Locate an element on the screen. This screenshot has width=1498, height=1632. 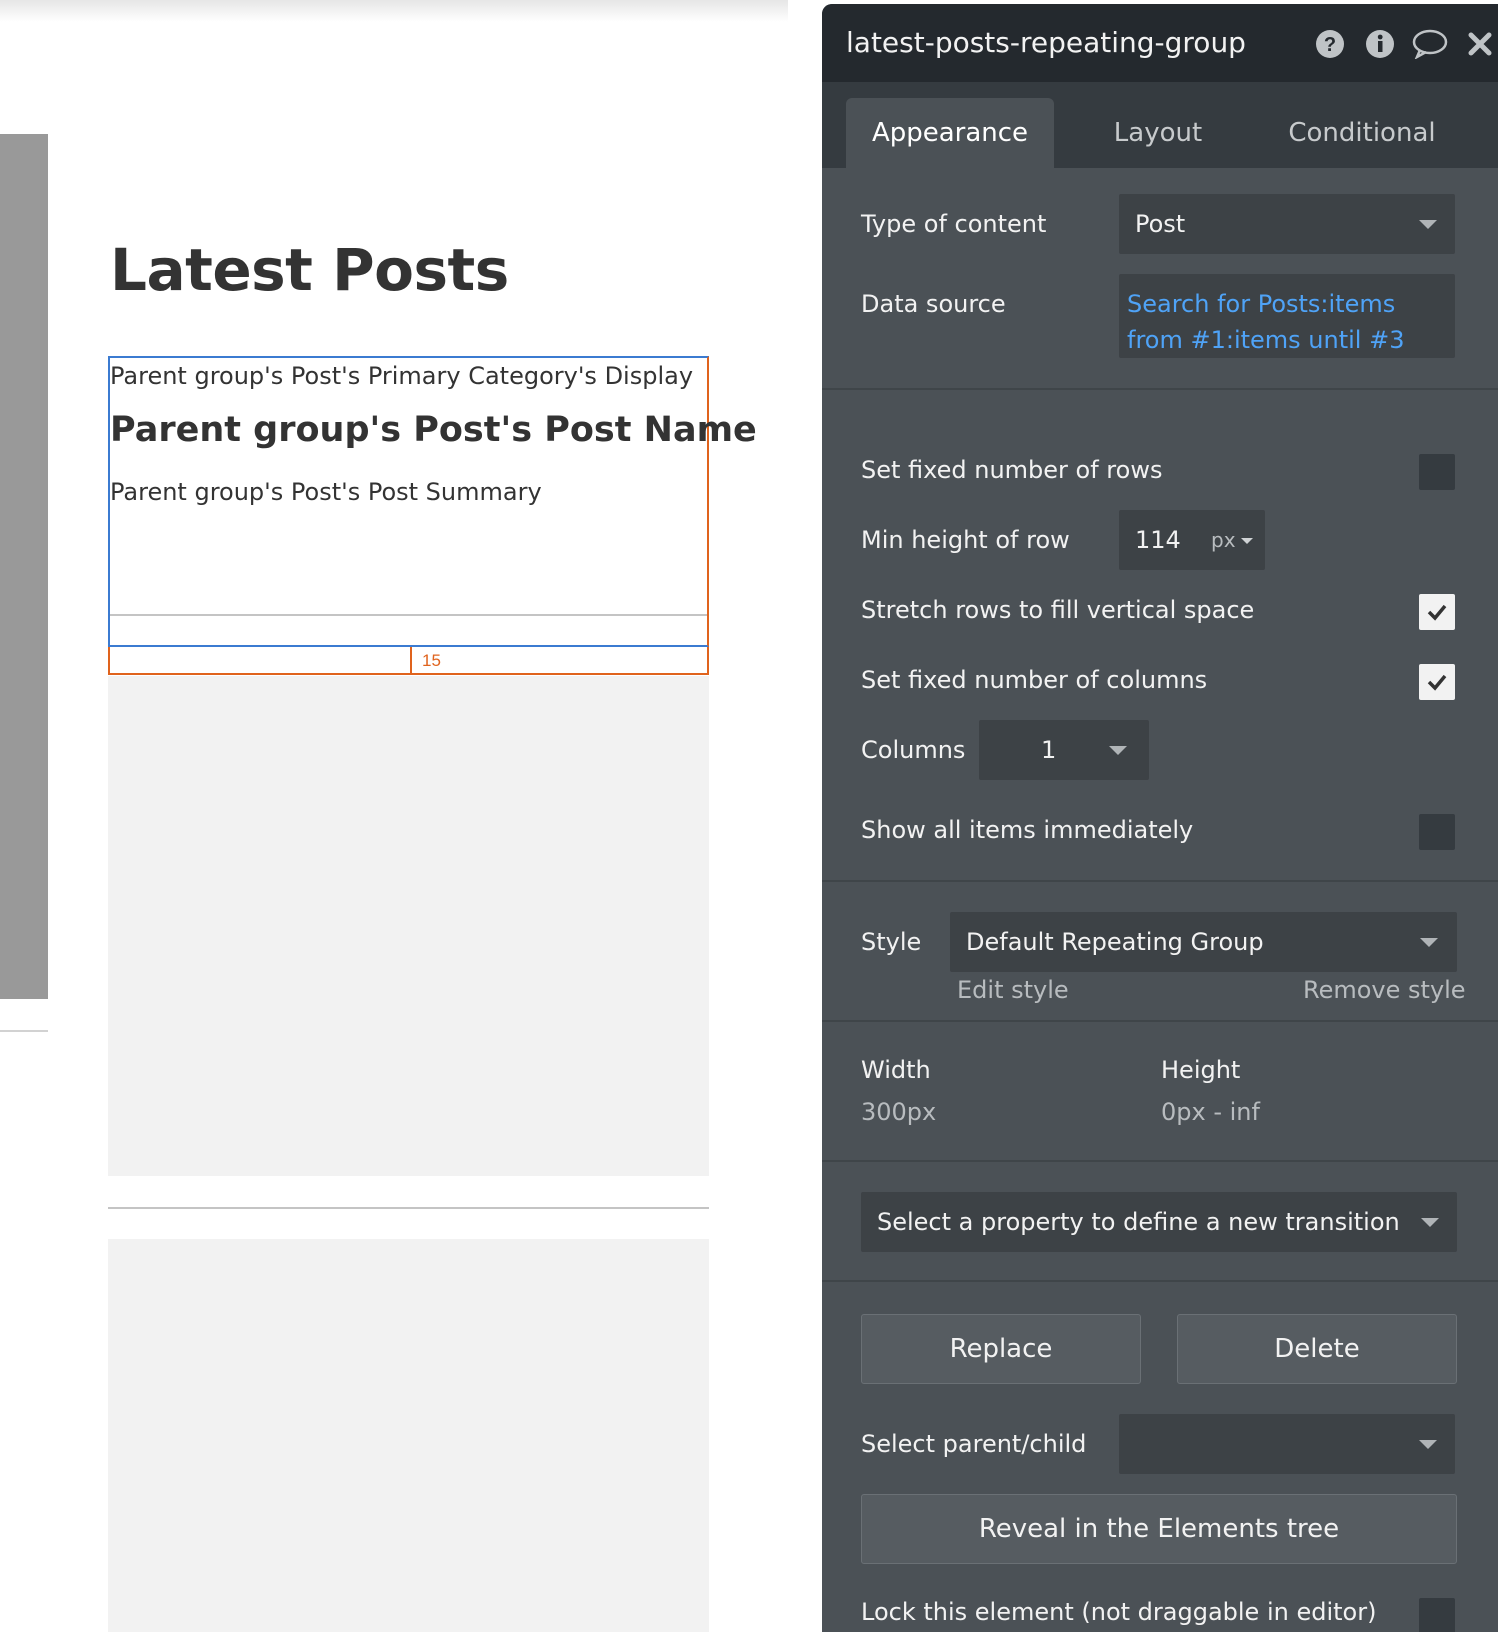
delete-button: Delete is located at coordinates (1317, 1349).